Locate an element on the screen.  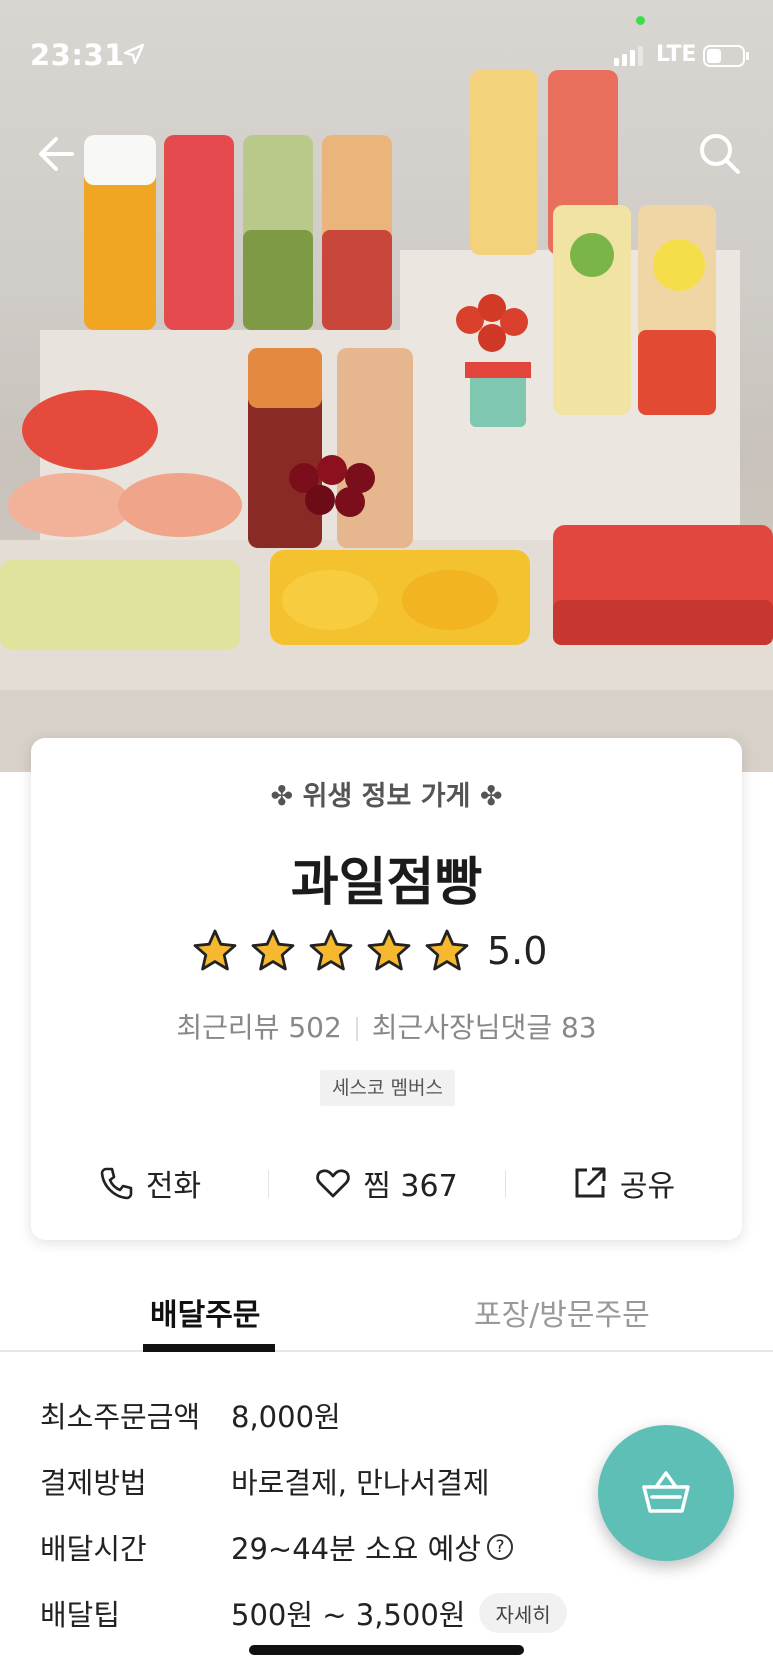
share-button: 공유 is located at coordinates (623, 1183).